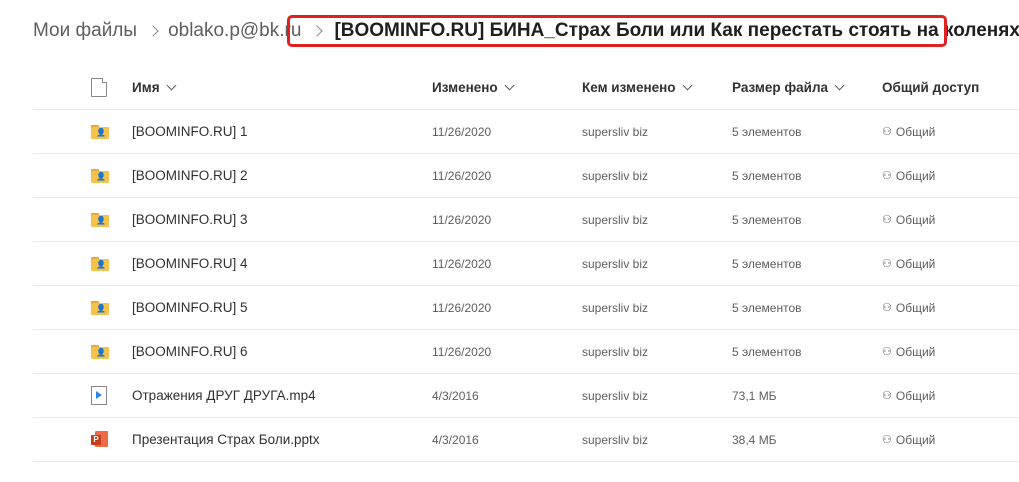 The width and height of the screenshot is (1019, 482). I want to click on column-header-modified: Изменено, so click(473, 87).